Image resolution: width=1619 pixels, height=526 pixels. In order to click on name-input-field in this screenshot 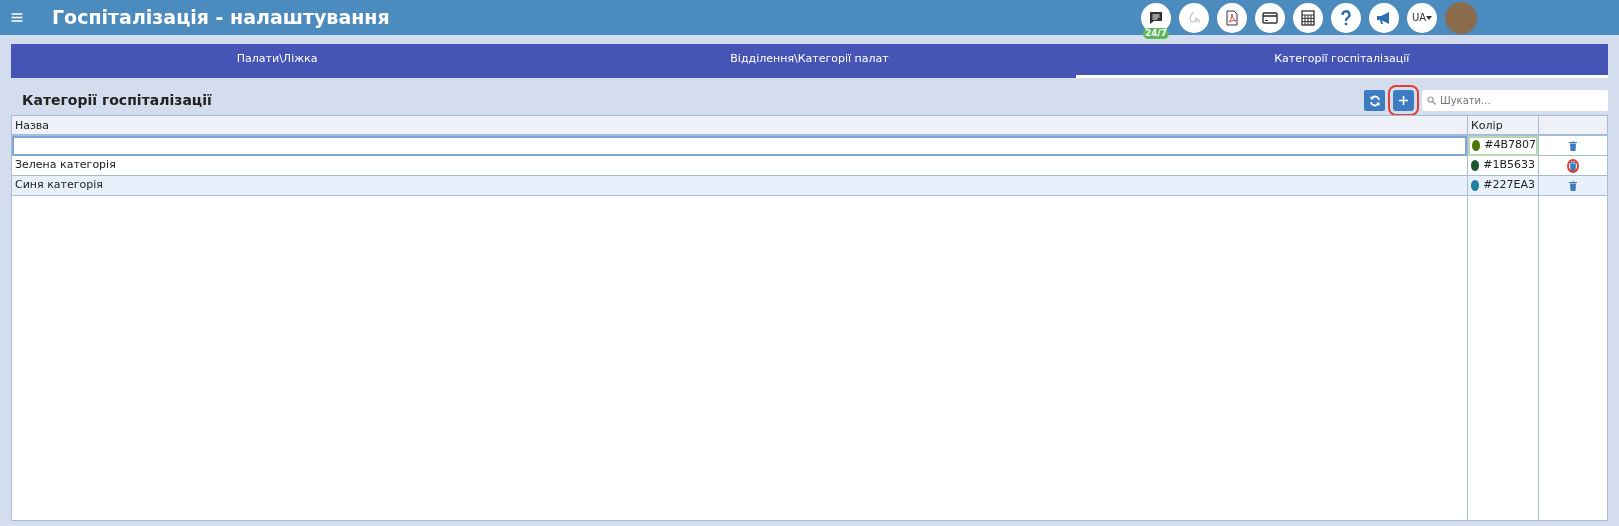, I will do `click(739, 145)`.